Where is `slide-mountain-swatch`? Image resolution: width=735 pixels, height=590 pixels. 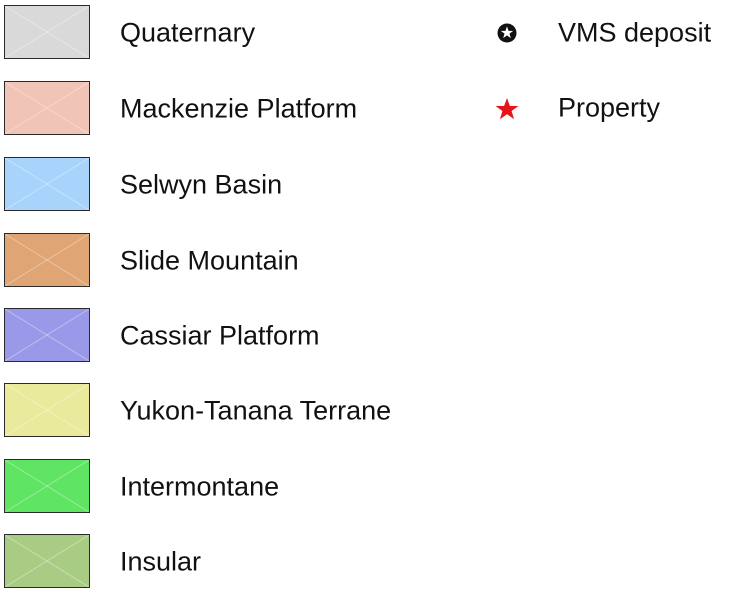
slide-mountain-swatch is located at coordinates (47, 260).